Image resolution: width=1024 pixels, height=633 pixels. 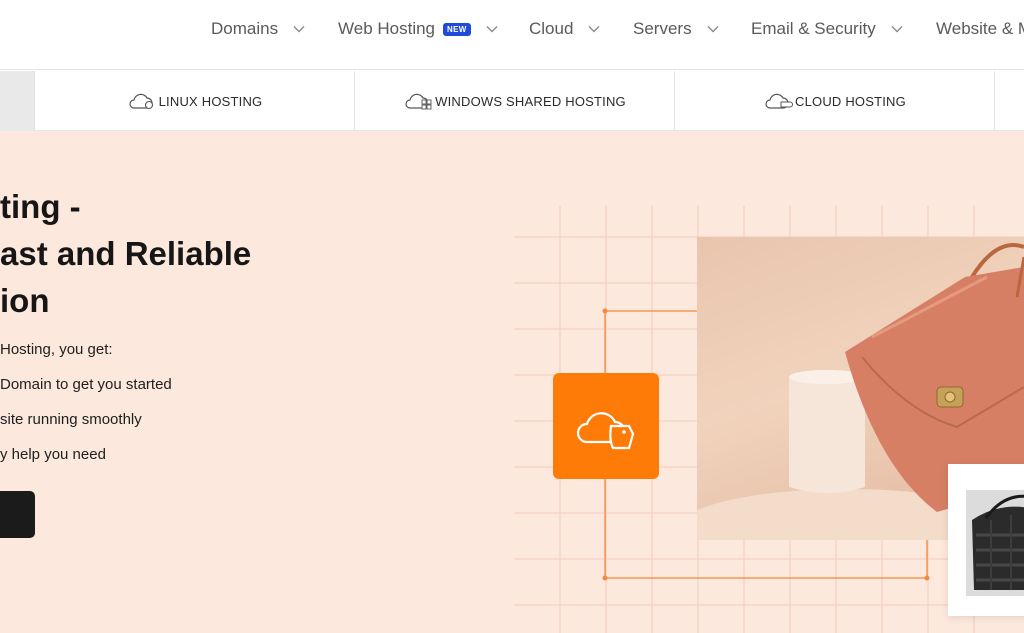 I want to click on cloud-windows-icon, so click(x=418, y=101).